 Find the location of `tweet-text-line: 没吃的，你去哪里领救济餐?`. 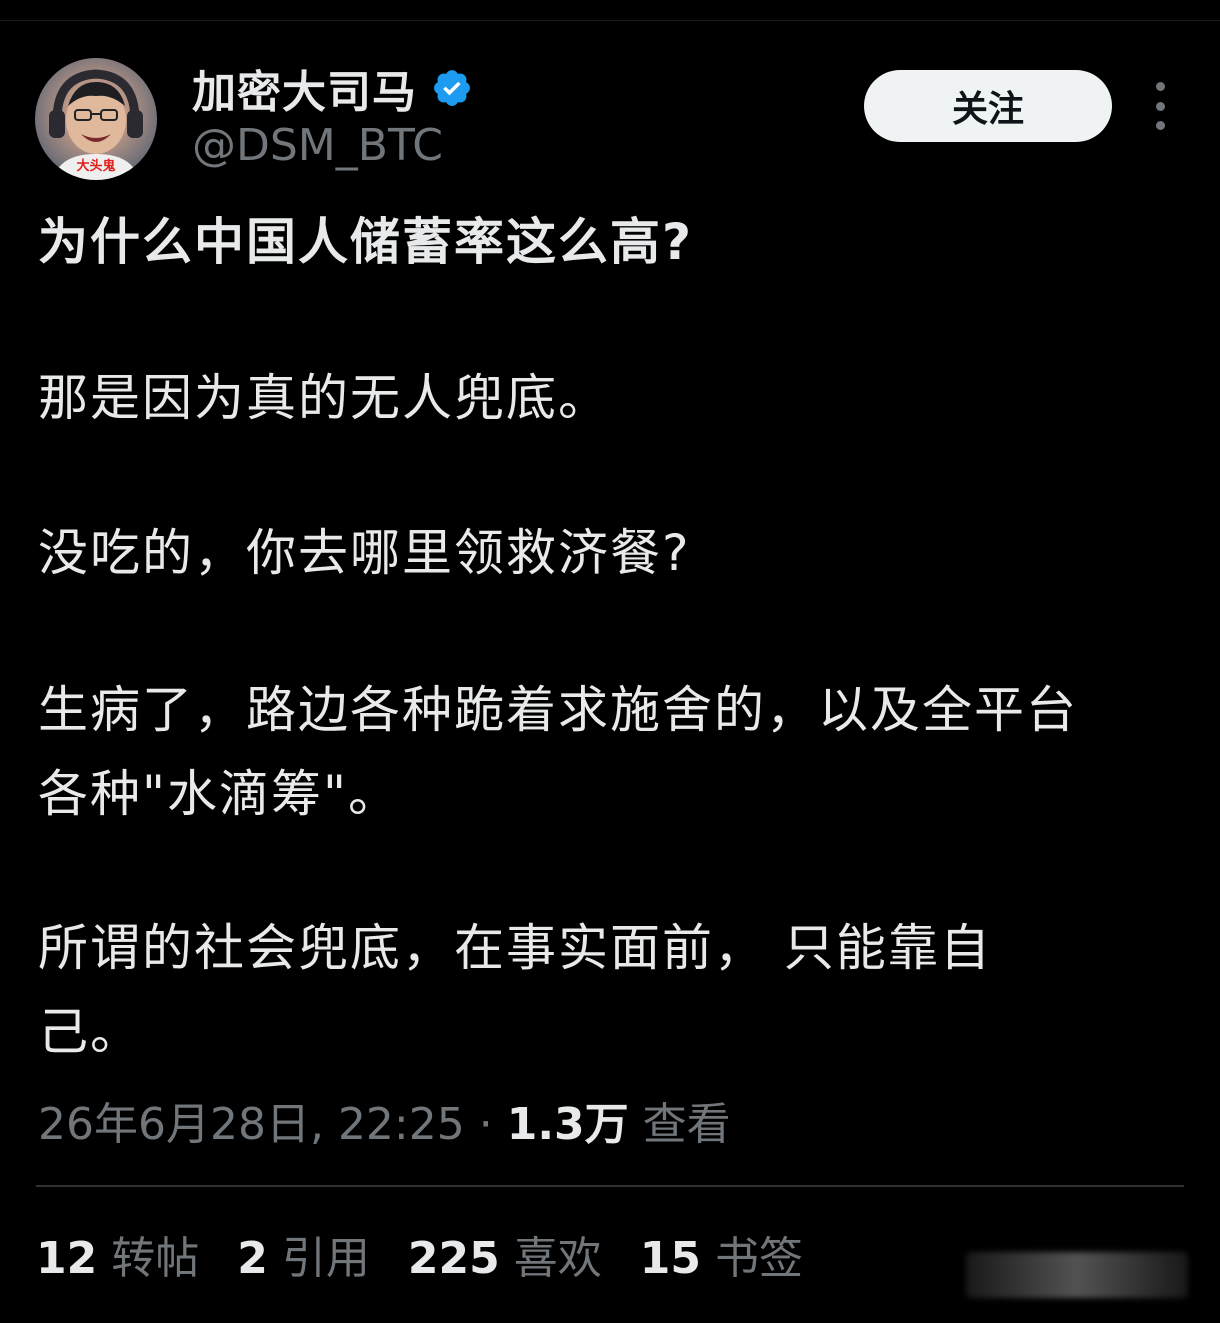

tweet-text-line: 没吃的，你去哪里领救济餐? is located at coordinates (364, 553).